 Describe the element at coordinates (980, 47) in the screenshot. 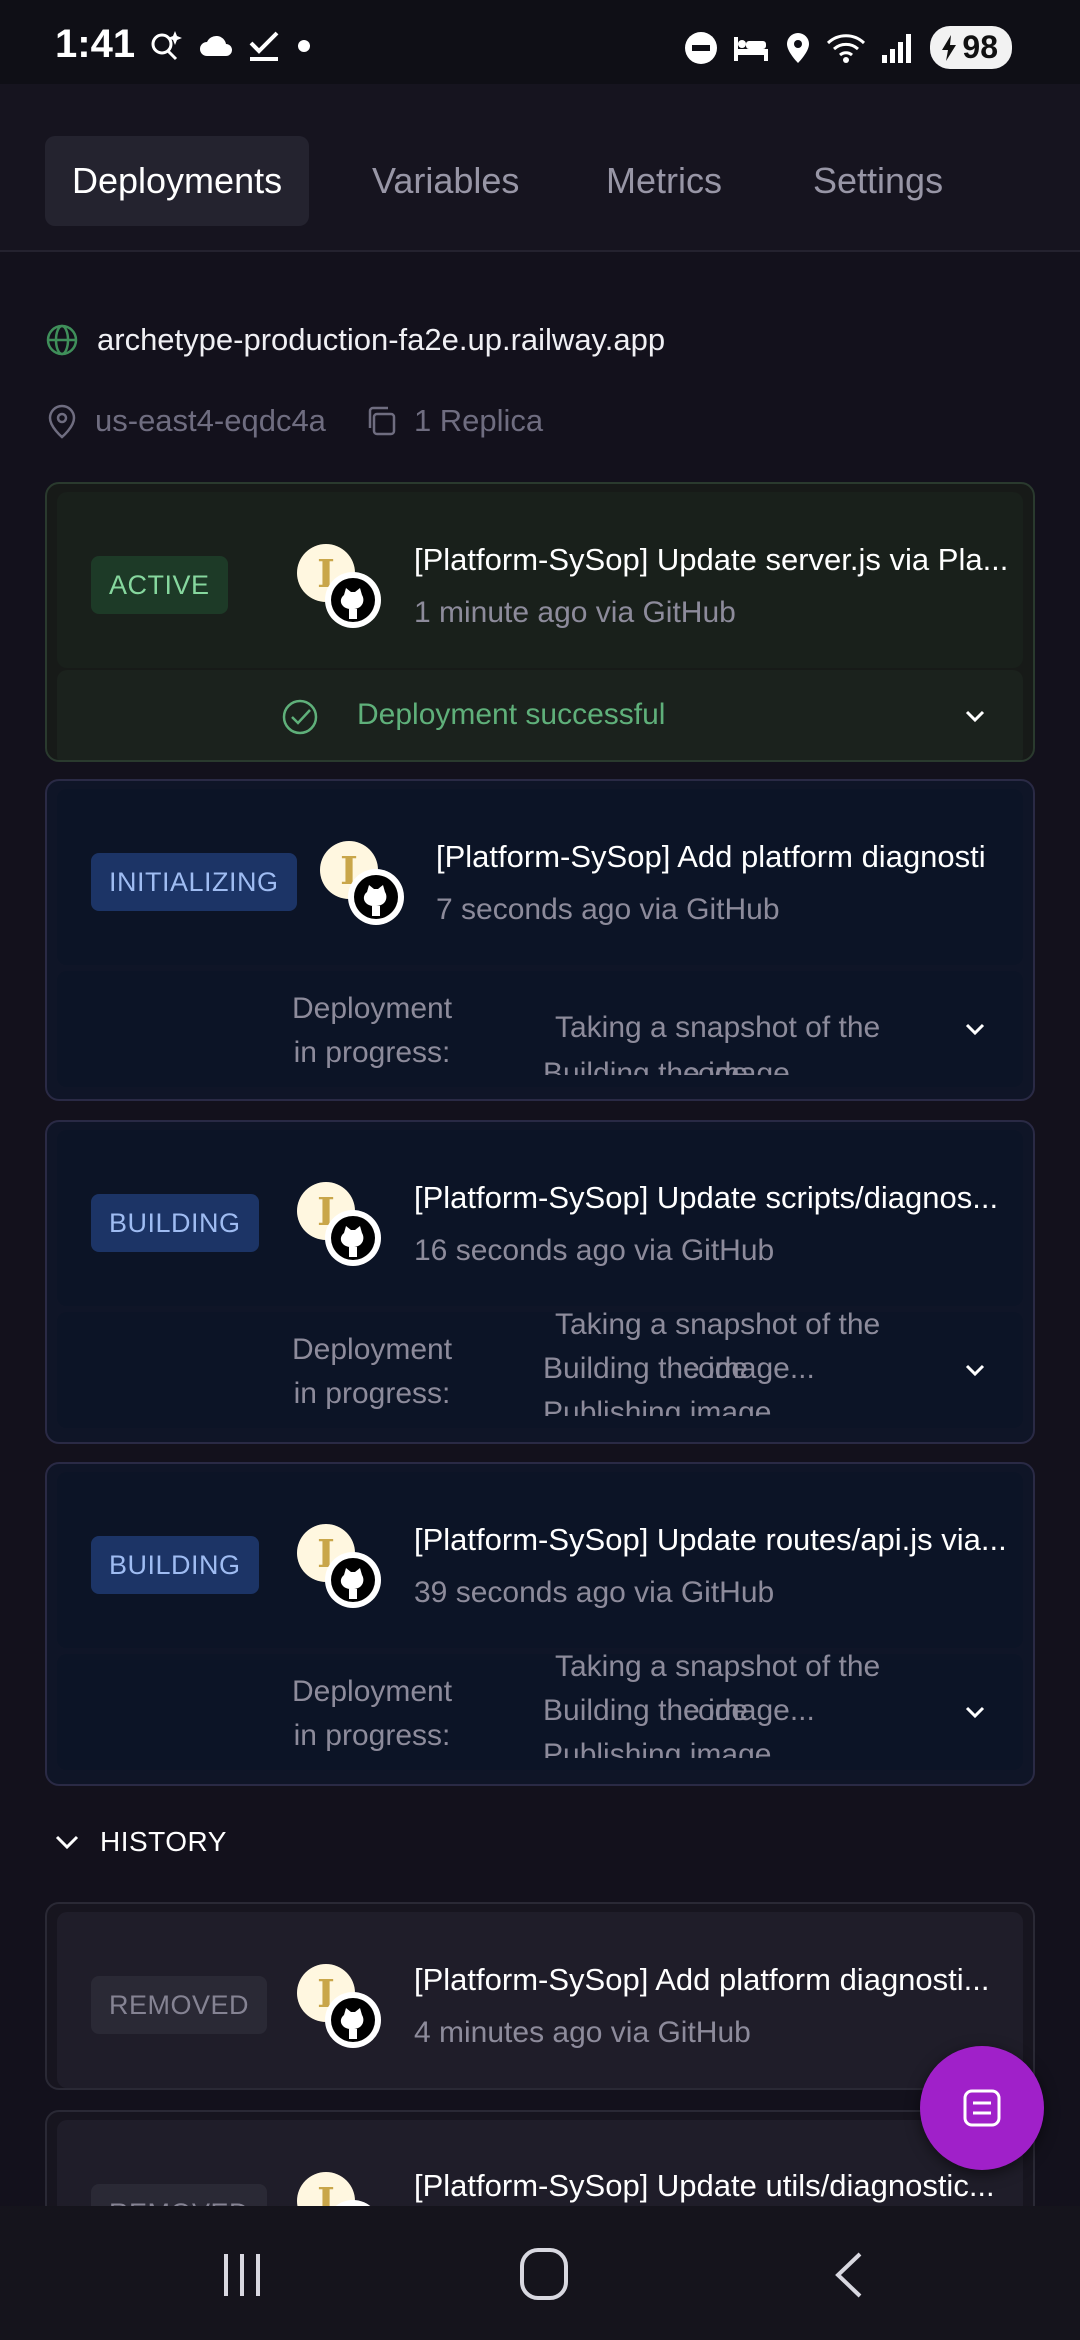

I see `battery-level: 98` at that location.